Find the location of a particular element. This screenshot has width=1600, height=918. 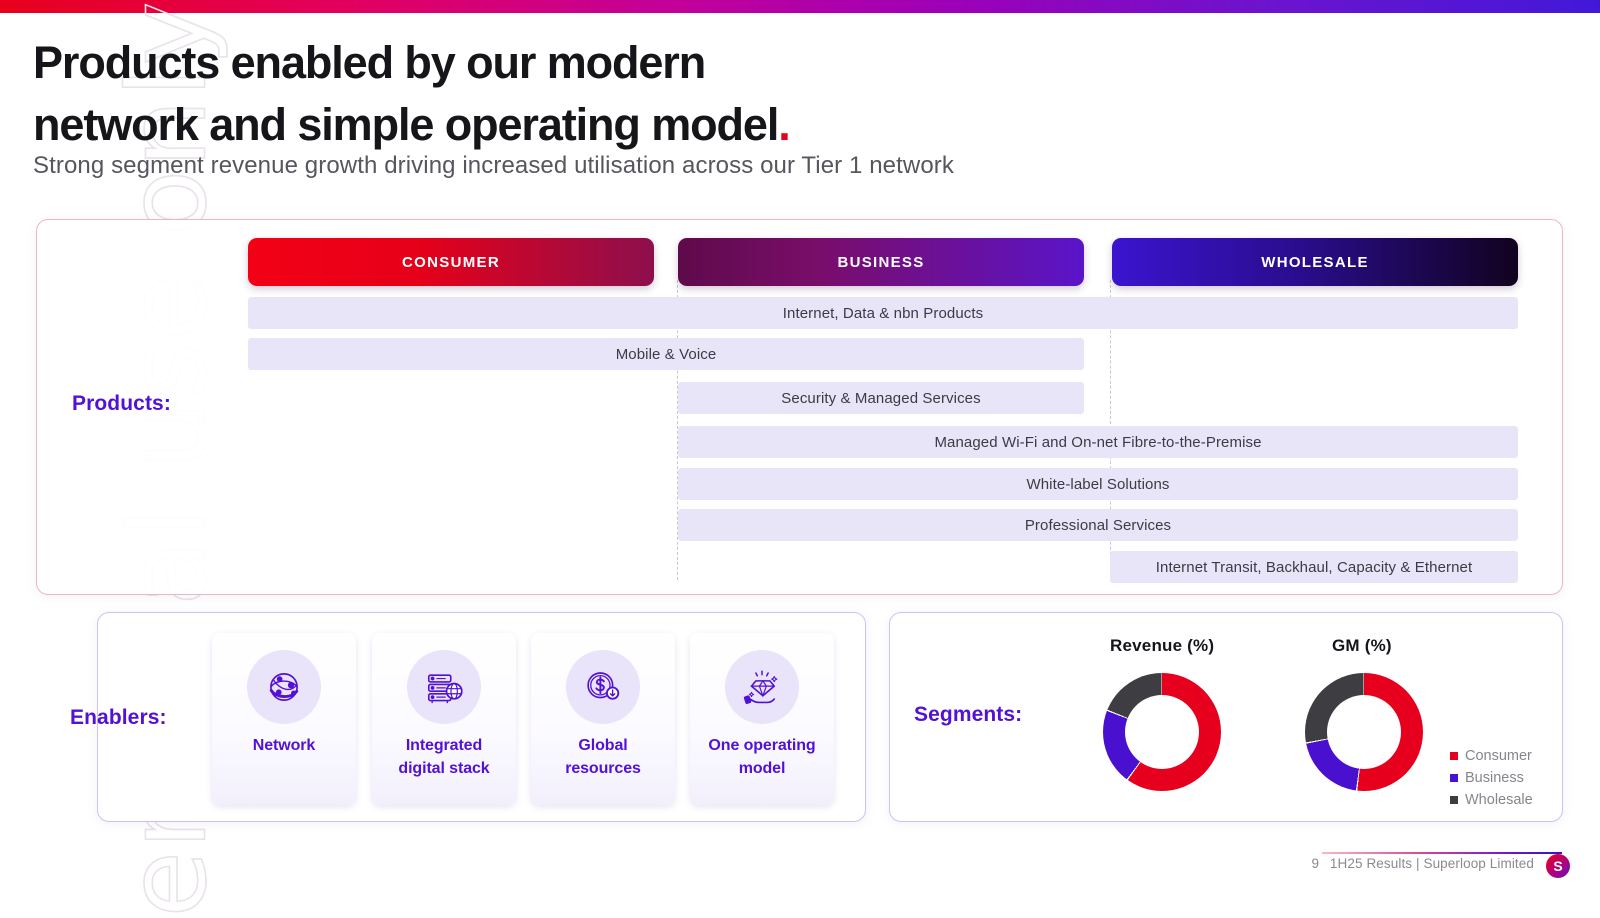

logo-glyph: S is located at coordinates (1558, 866).